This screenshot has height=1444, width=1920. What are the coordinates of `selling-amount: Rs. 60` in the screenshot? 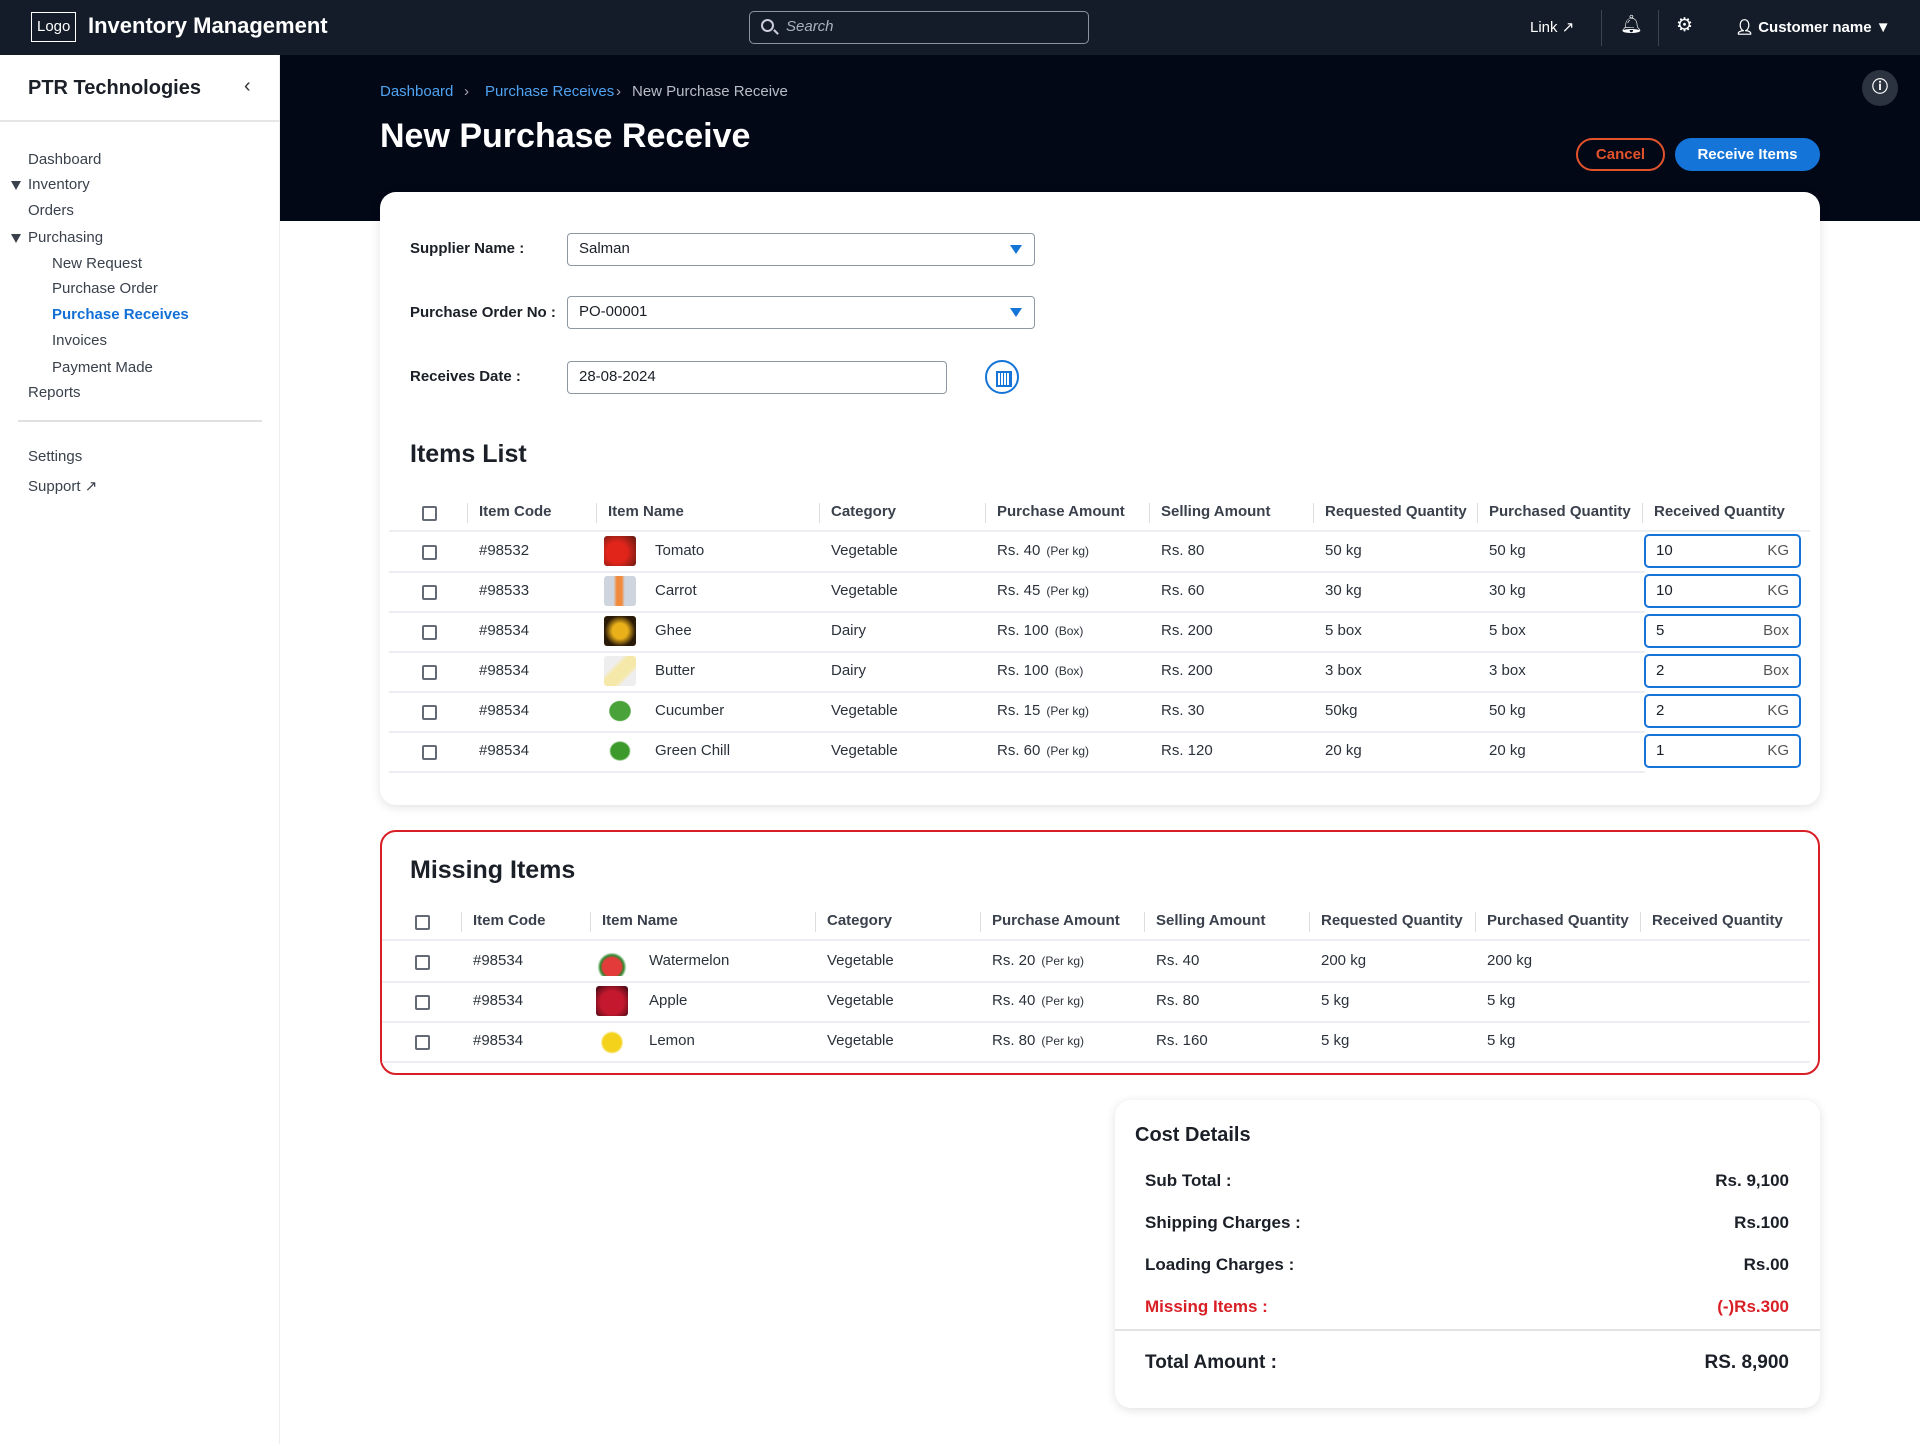 It's located at (1183, 590).